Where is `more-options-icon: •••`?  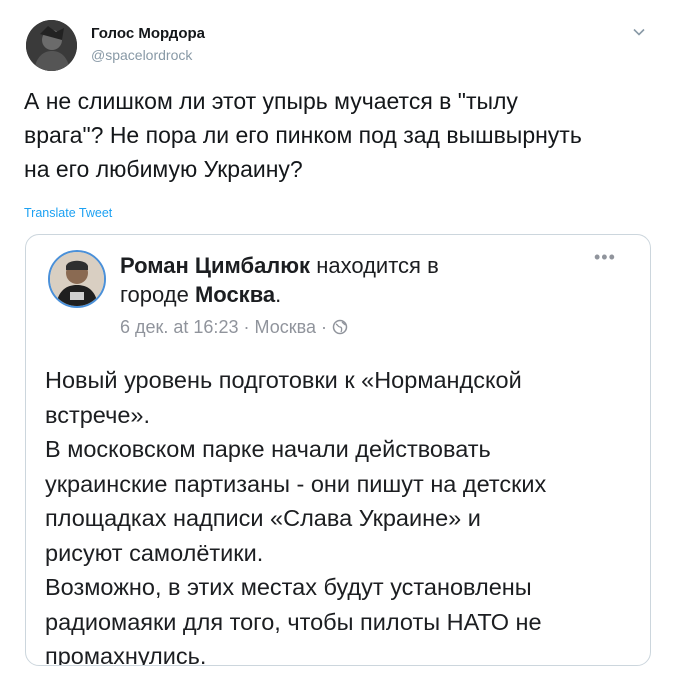
more-options-icon: ••• is located at coordinates (605, 257).